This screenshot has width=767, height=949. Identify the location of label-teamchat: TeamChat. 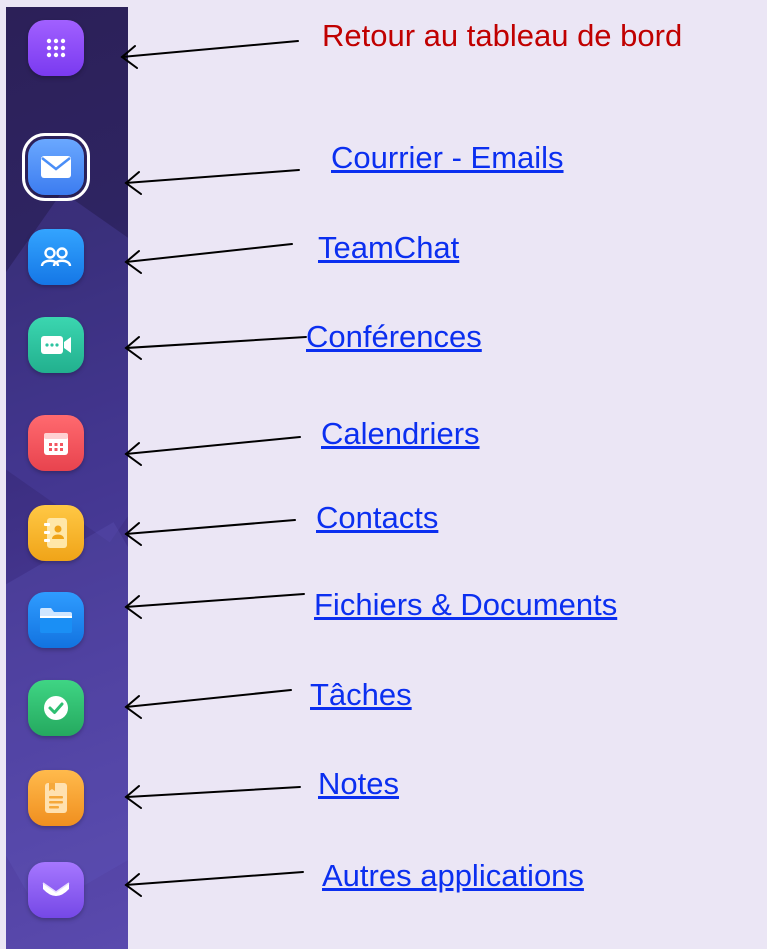
(388, 248).